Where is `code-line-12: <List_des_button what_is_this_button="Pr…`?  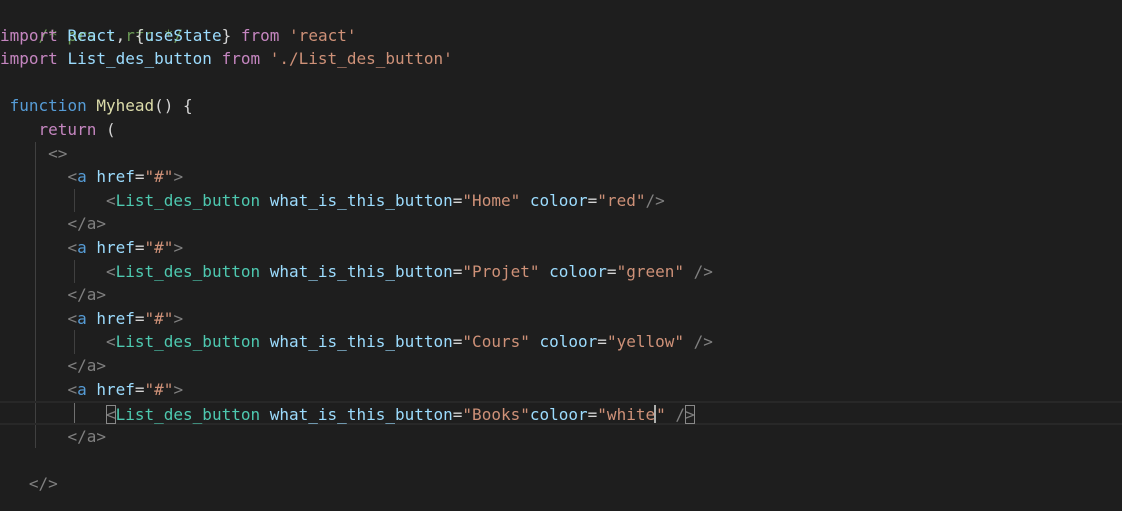 code-line-12: <List_des_button what_is_this_button="Pr… is located at coordinates (561, 271).